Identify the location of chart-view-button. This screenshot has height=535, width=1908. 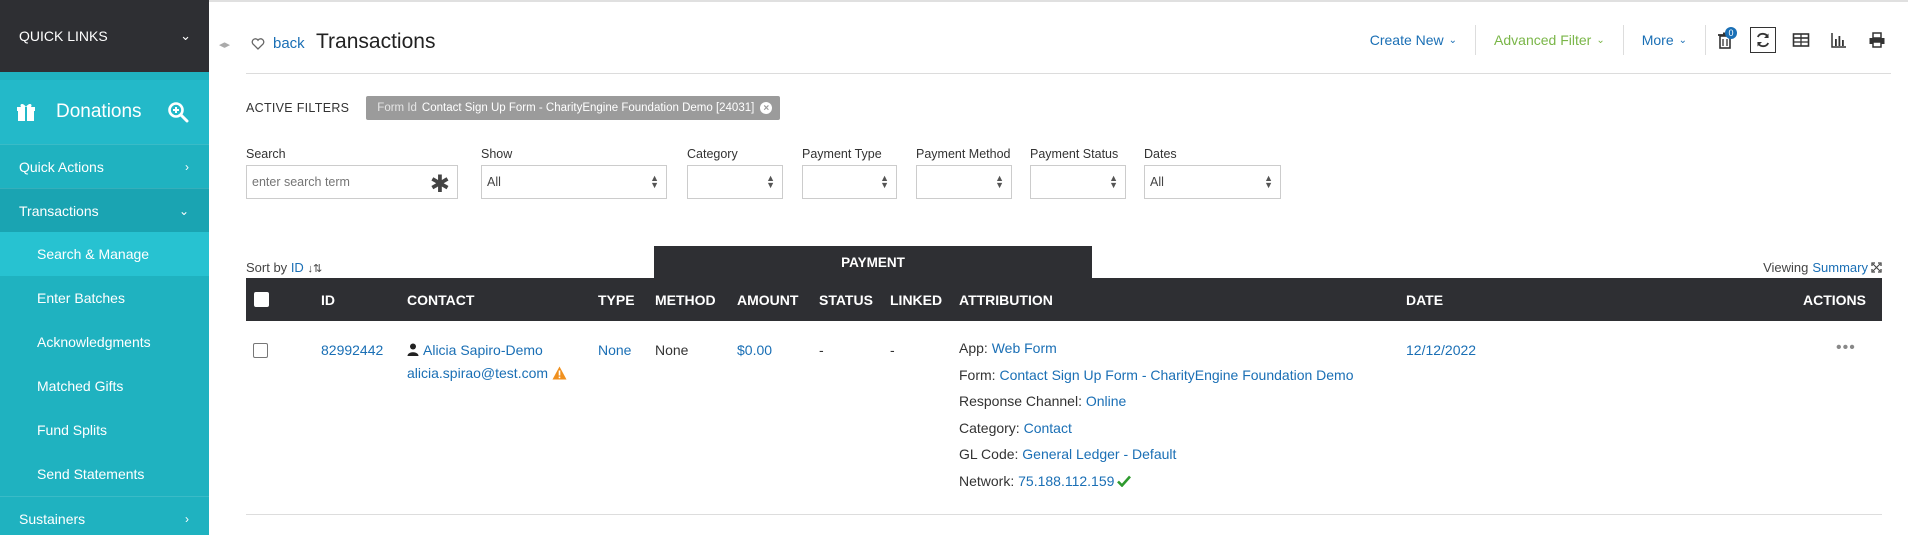
(1839, 40).